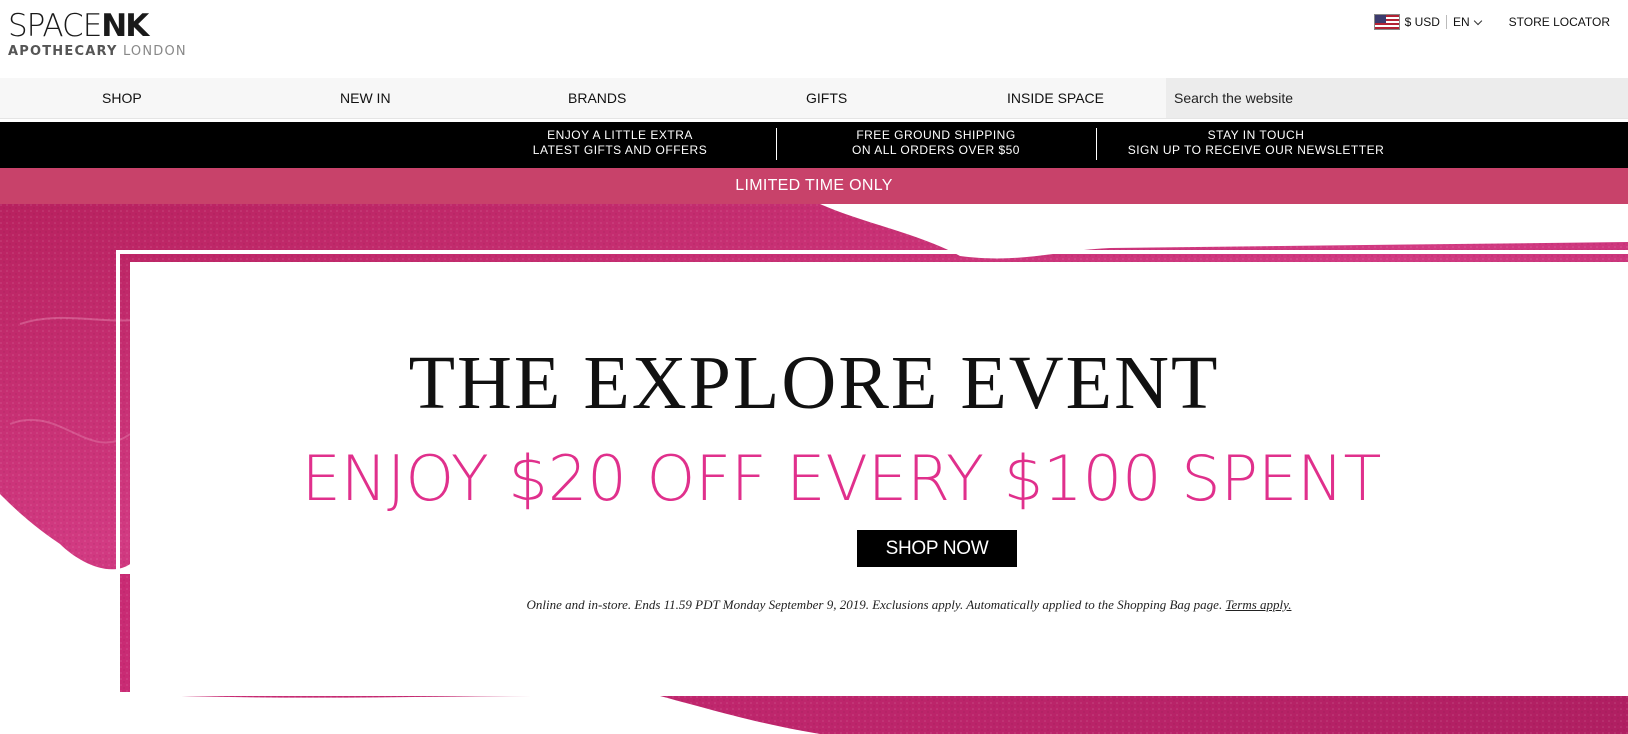  I want to click on store-locator-link: STORE LOCATOR, so click(1559, 22).